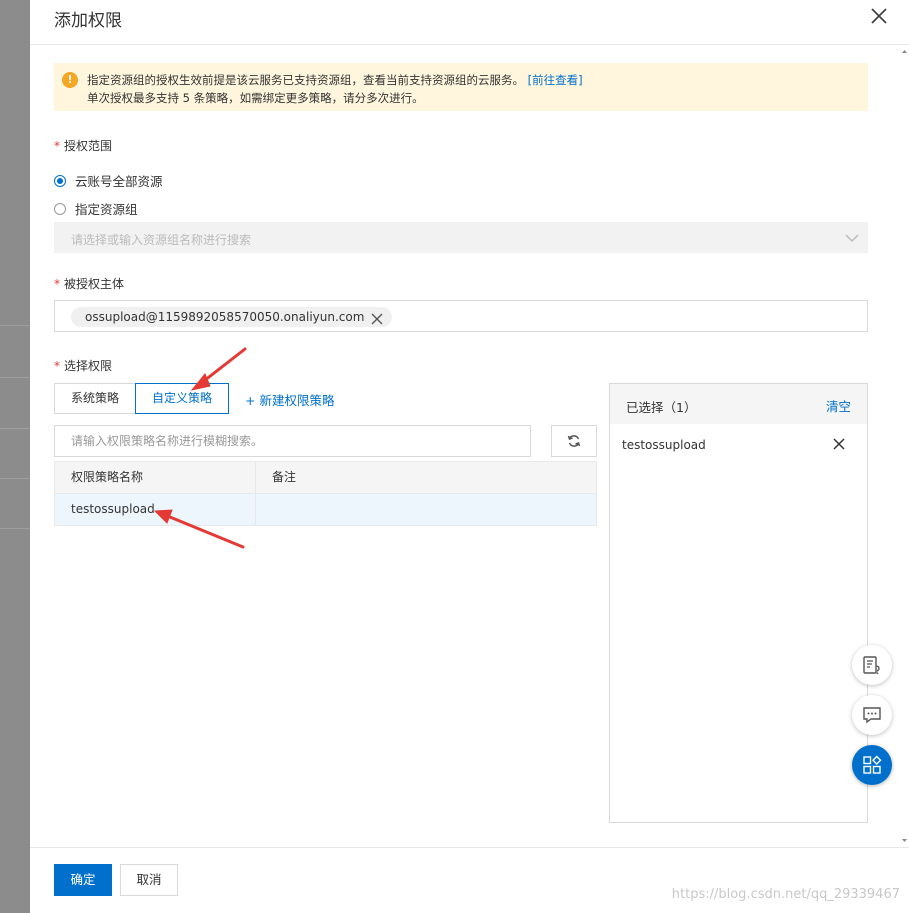 This screenshot has height=913, width=909. I want to click on alert-text-line2: 单次授权最多支持 5 条策略，如需绑定更多策略，请分多次进行。, so click(255, 98).